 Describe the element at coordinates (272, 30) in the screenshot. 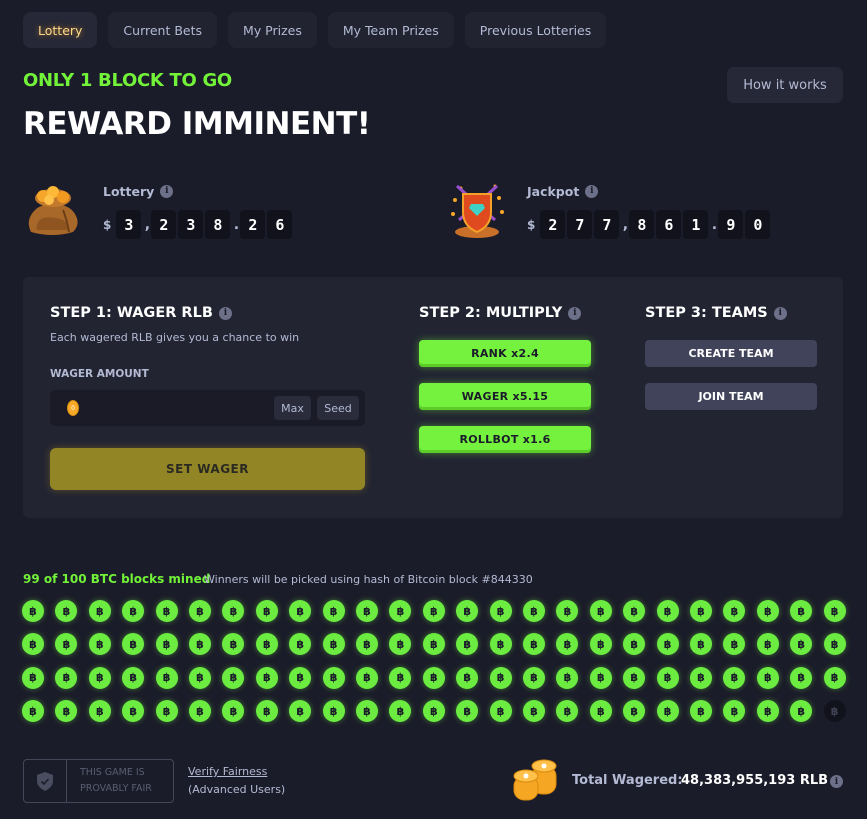

I see `tab-my-prizes: My Prizes` at that location.